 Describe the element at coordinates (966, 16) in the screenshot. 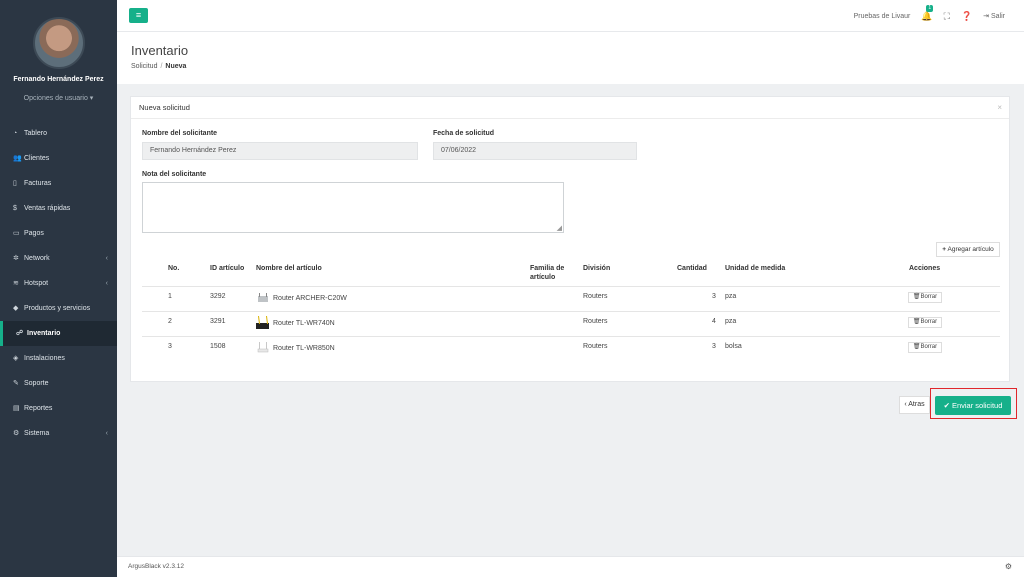

I see `help-icon: ❓` at that location.